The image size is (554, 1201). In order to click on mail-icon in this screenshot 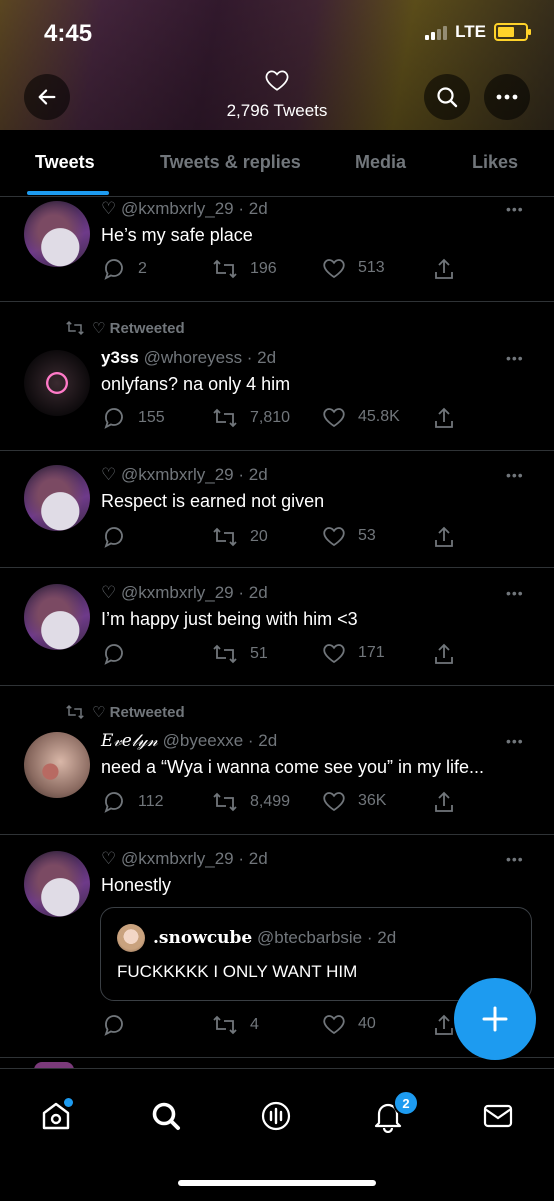, I will do `click(498, 1116)`.